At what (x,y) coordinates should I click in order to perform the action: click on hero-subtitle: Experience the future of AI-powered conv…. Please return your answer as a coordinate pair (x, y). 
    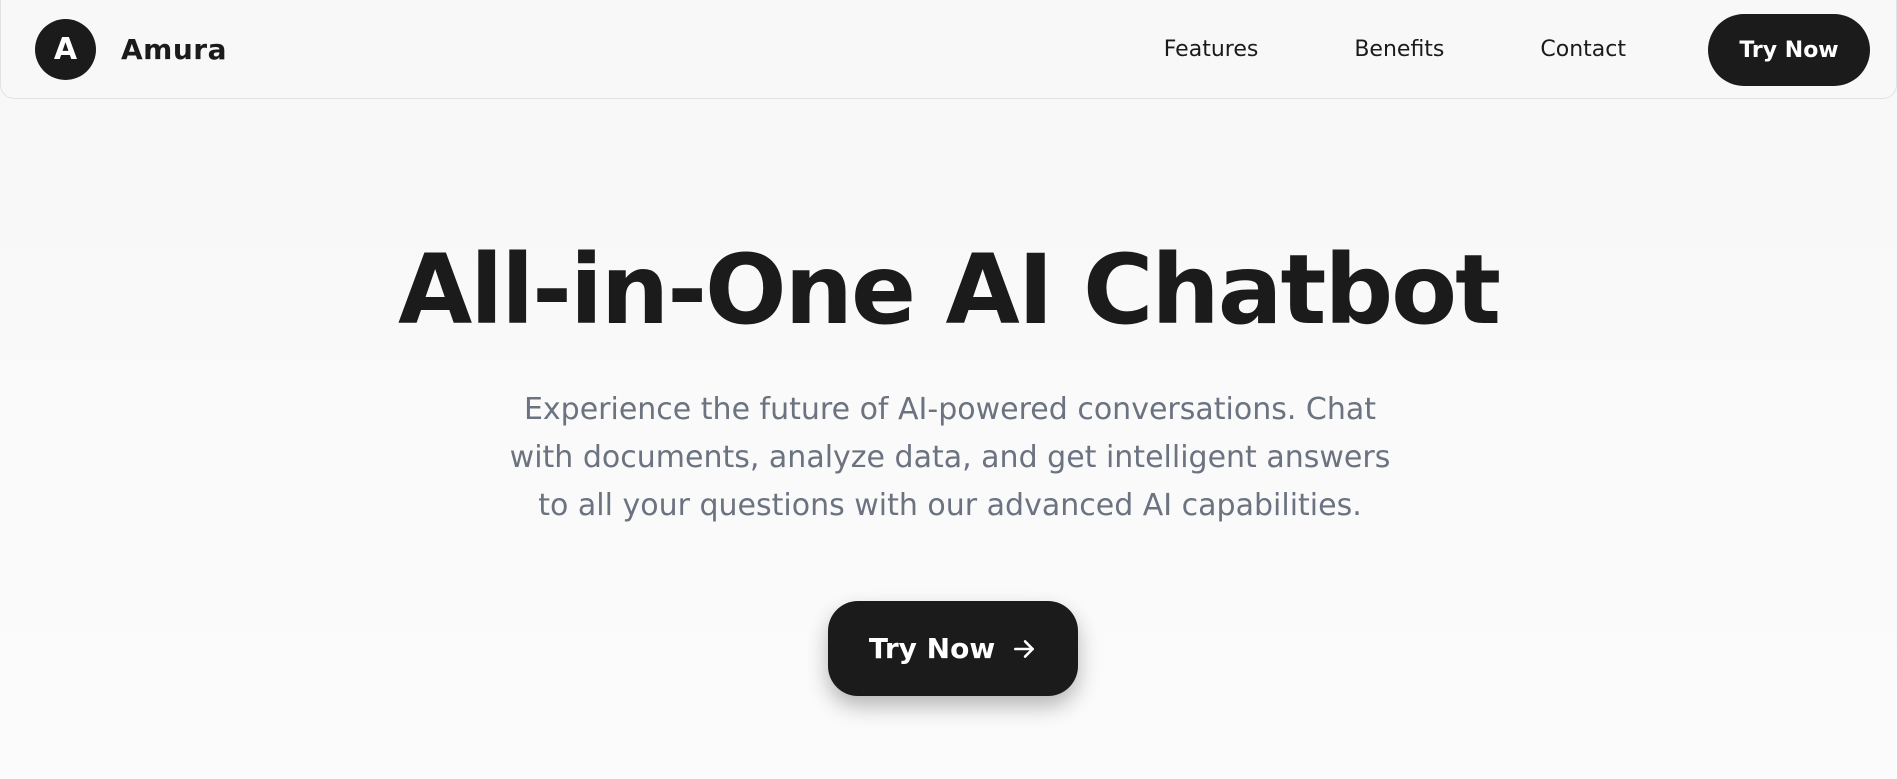
    Looking at the image, I should click on (950, 457).